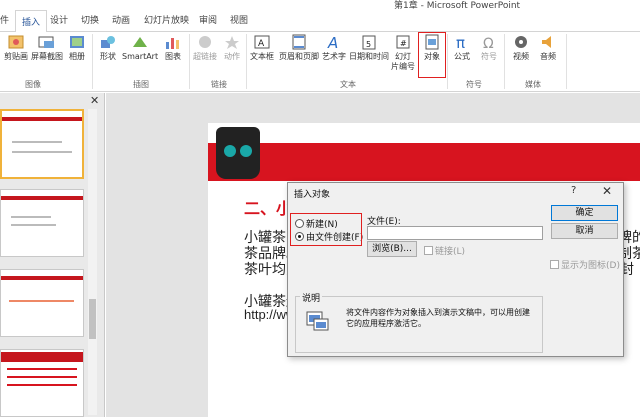  I want to click on tab-review: 审阅, so click(208, 19).